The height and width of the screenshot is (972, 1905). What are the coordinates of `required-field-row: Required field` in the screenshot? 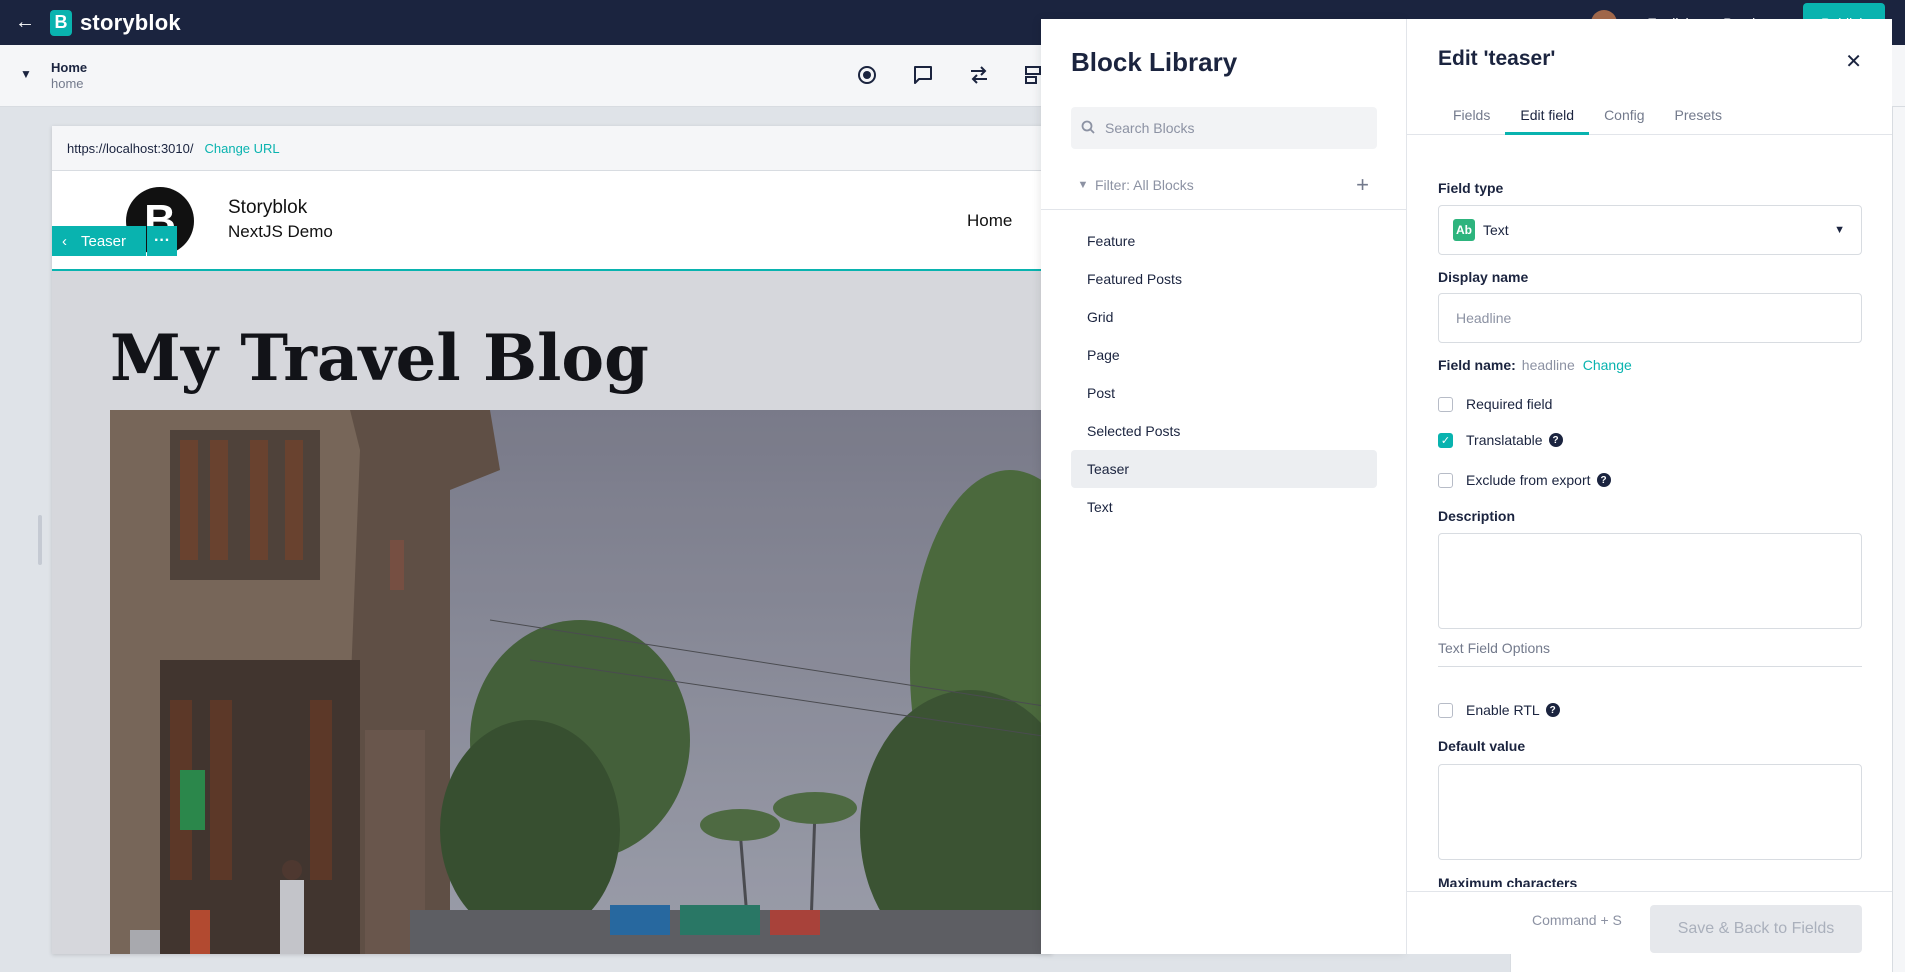 It's located at (1495, 404).